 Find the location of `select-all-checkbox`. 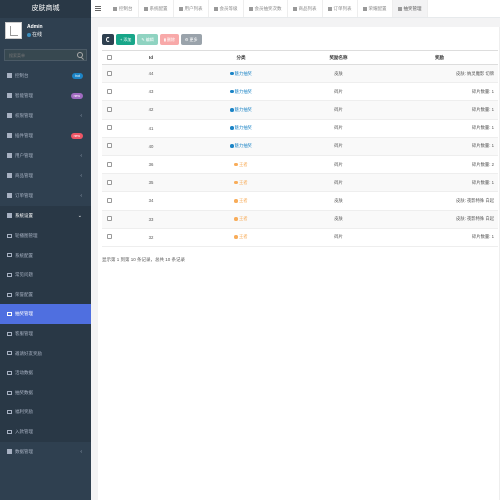

select-all-checkbox is located at coordinates (109, 57).